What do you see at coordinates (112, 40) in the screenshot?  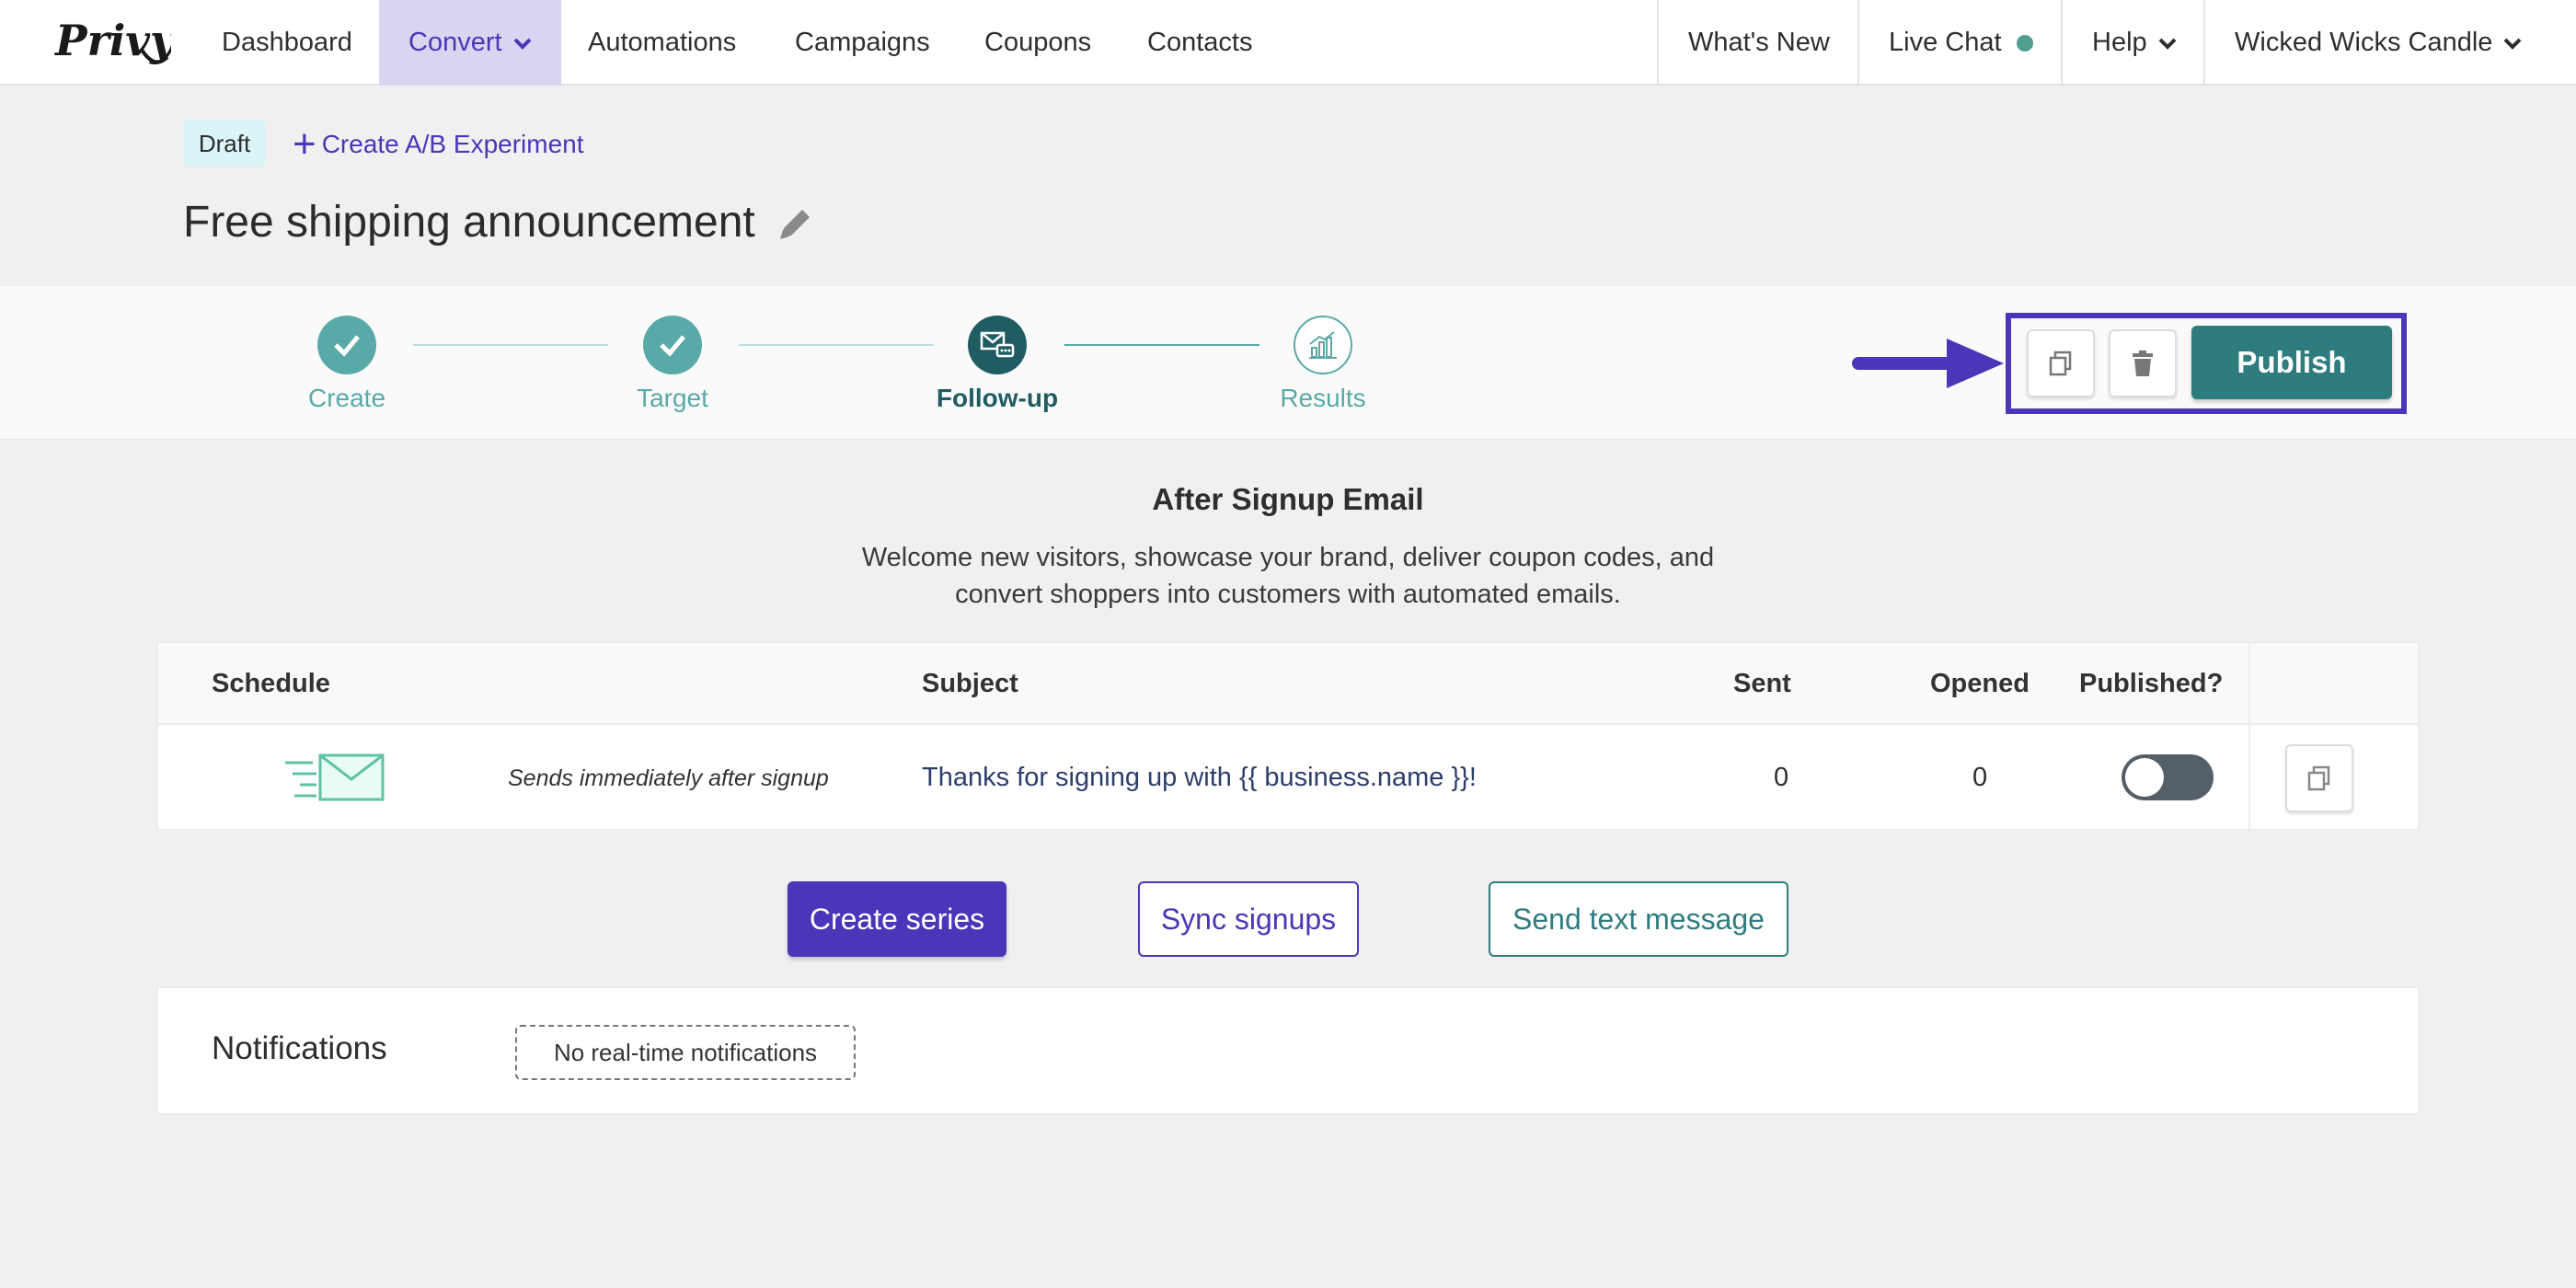 I see `svg-text: Privy` at bounding box center [112, 40].